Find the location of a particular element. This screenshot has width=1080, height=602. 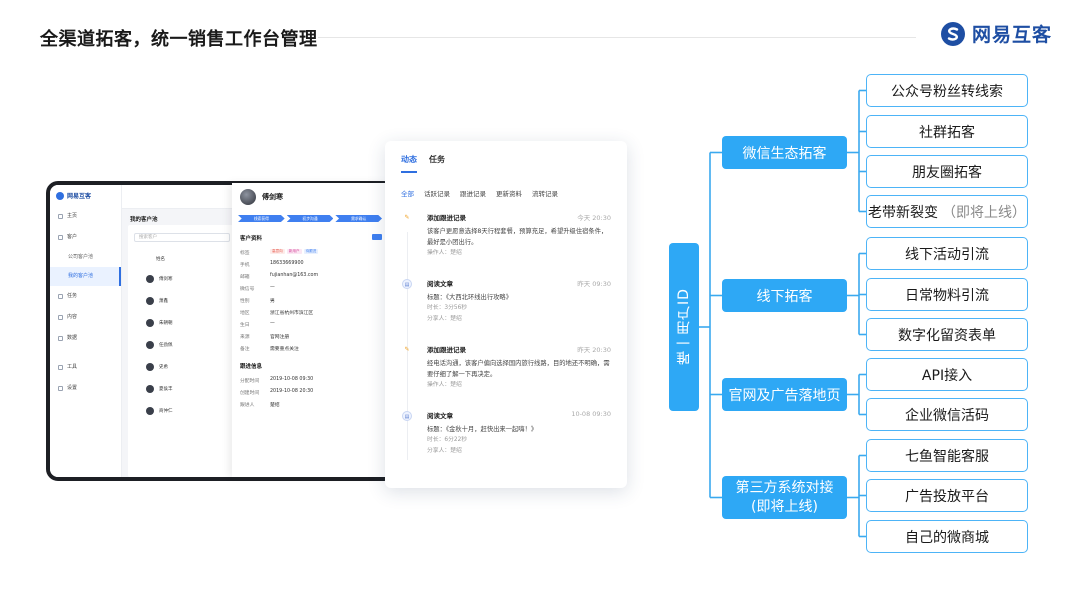

leaf-label: 广告投放平台 is located at coordinates (947, 496).